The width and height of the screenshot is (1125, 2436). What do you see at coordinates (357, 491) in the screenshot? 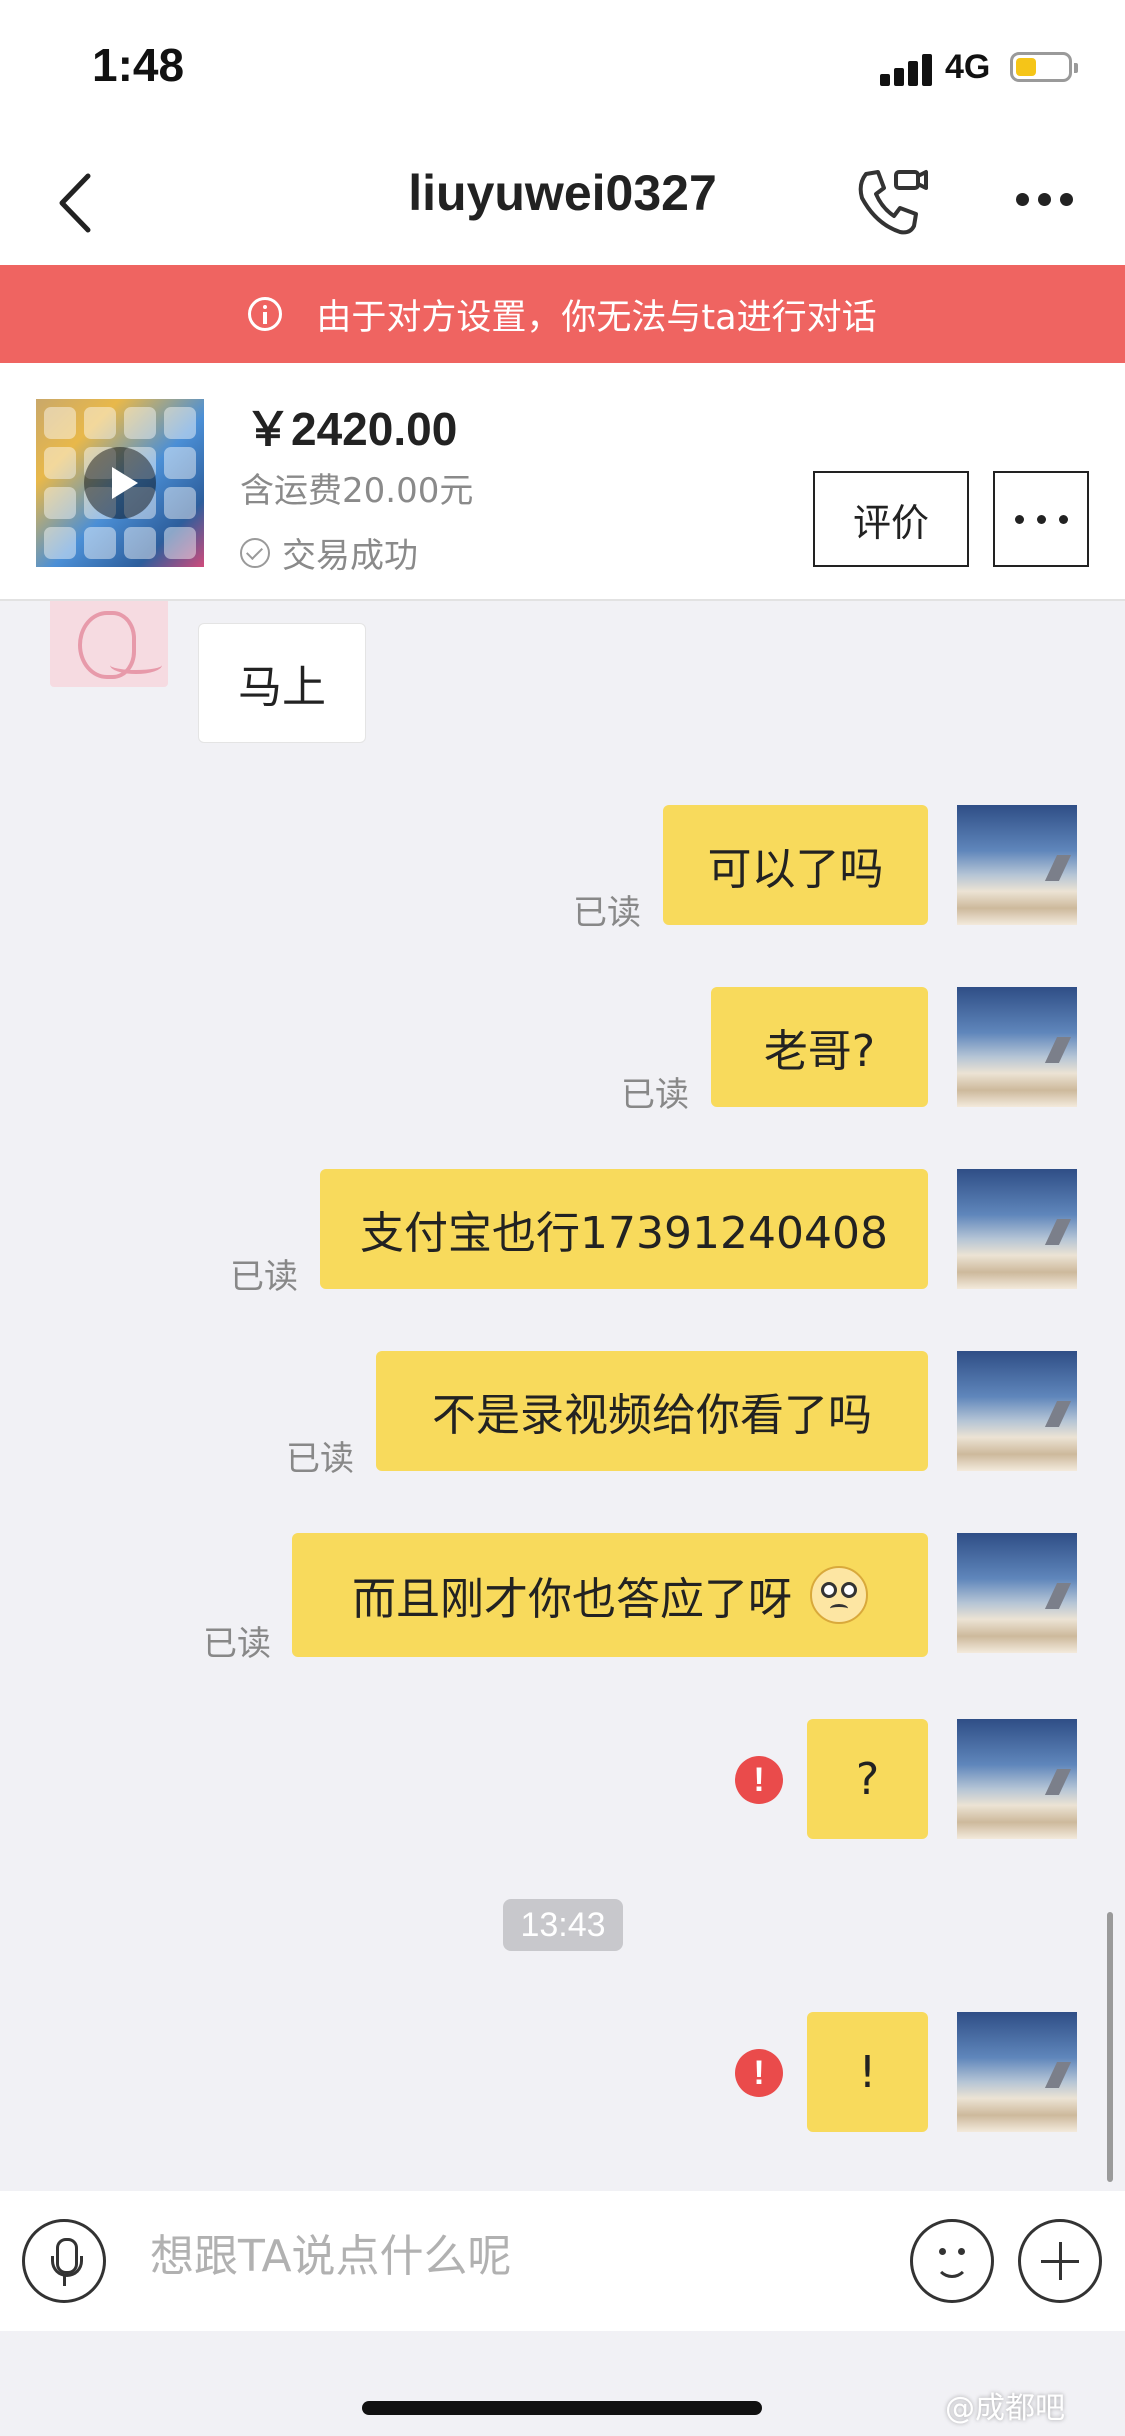
I see `shipping-fee: 含运费20.00元` at bounding box center [357, 491].